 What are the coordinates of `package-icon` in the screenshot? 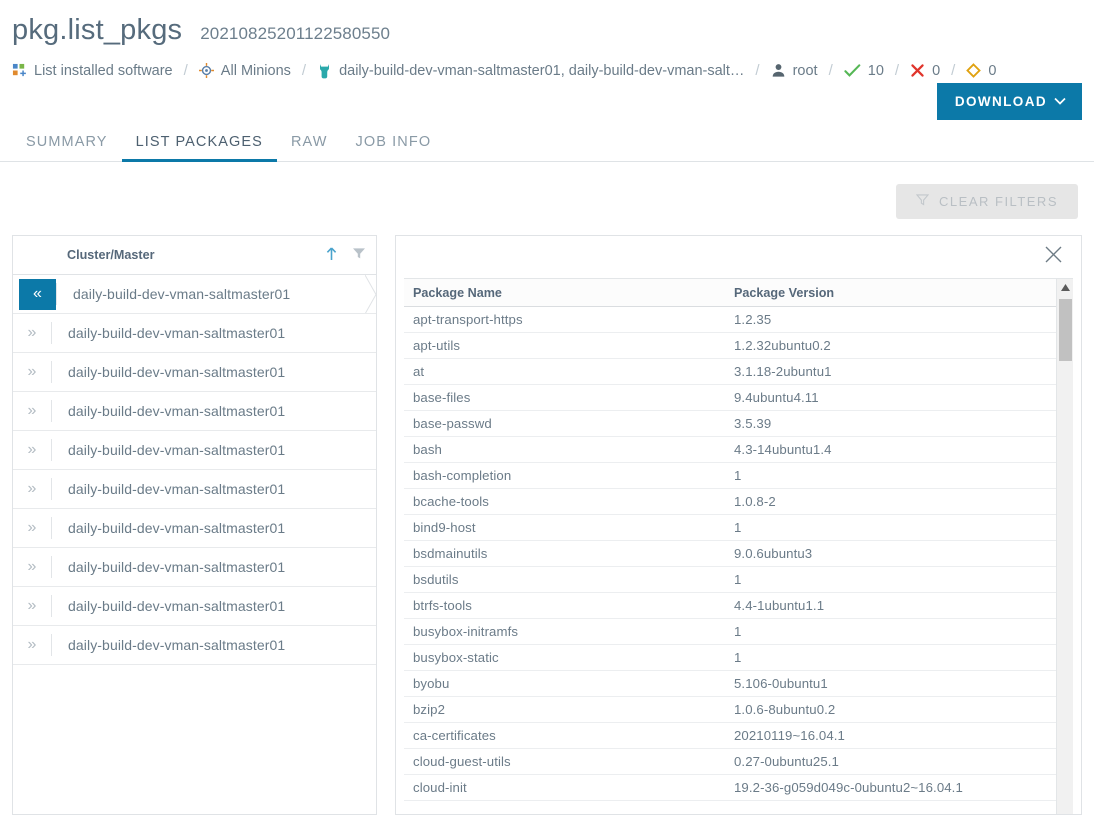 It's located at (19, 70).